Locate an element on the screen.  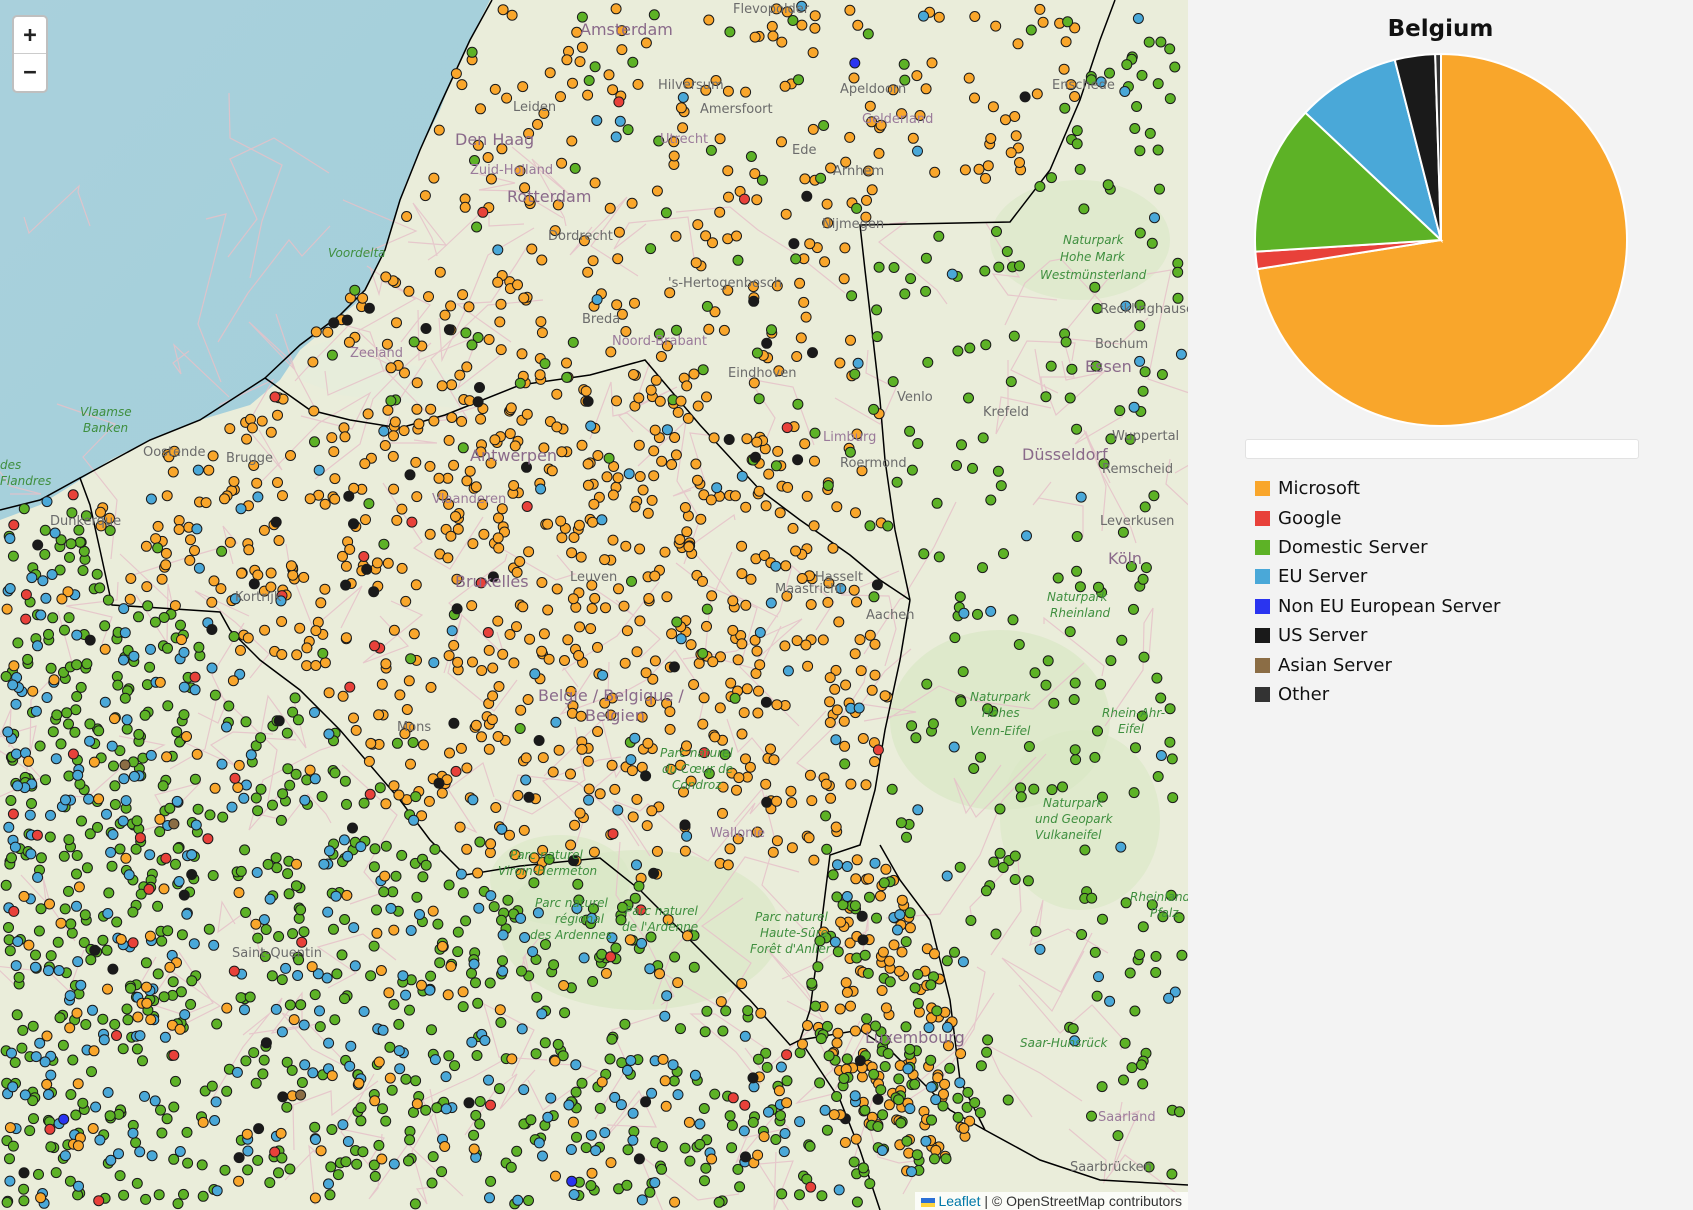
legend-item-microsoft: Microsoft is located at coordinates (1377, 488).